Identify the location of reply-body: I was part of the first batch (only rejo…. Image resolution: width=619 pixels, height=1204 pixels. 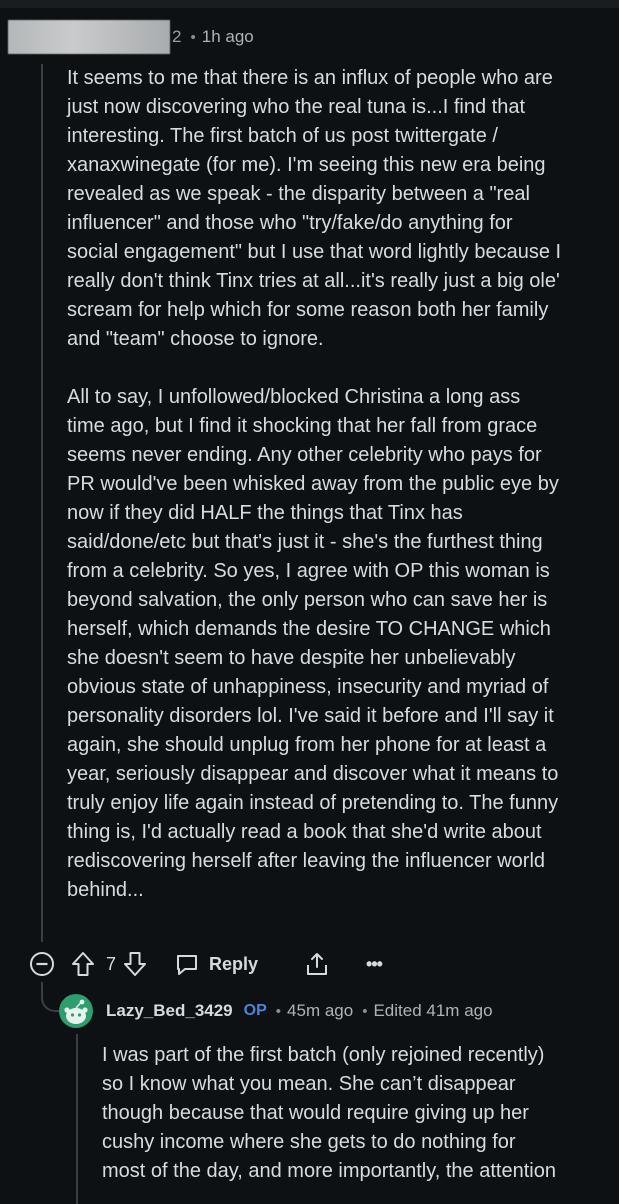
(360, 1113).